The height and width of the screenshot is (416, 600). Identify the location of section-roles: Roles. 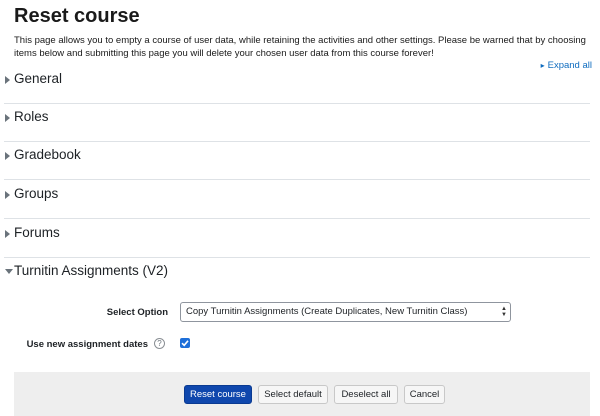
(297, 123).